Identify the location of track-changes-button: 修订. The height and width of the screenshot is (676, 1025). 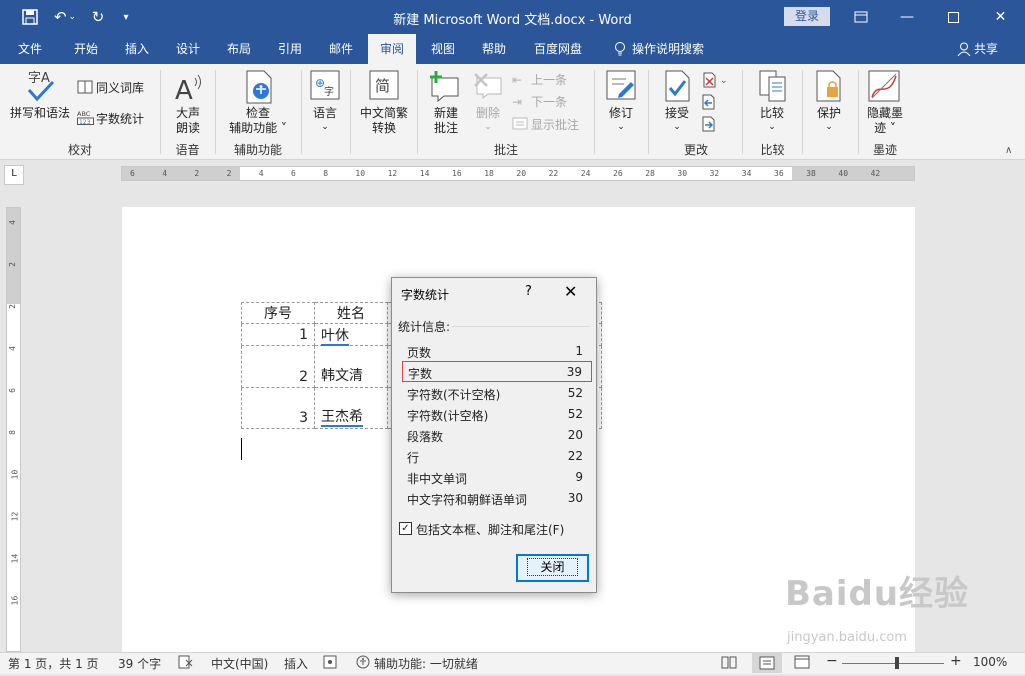
(621, 113).